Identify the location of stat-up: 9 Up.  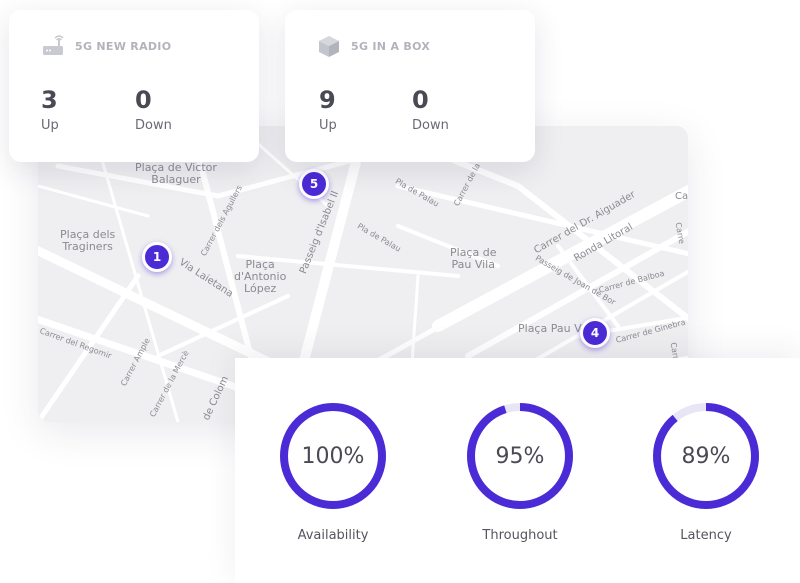
(328, 109).